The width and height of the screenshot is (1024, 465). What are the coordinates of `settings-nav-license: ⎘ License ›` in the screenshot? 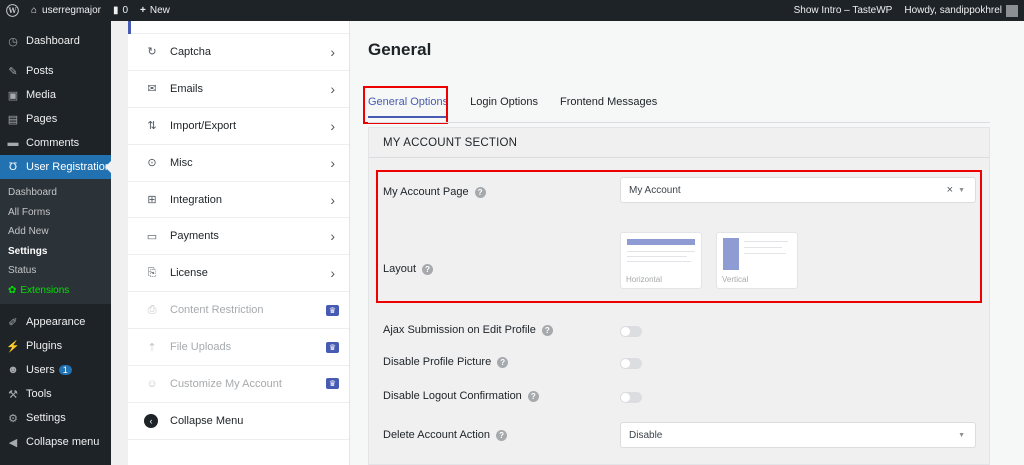 It's located at (238, 274).